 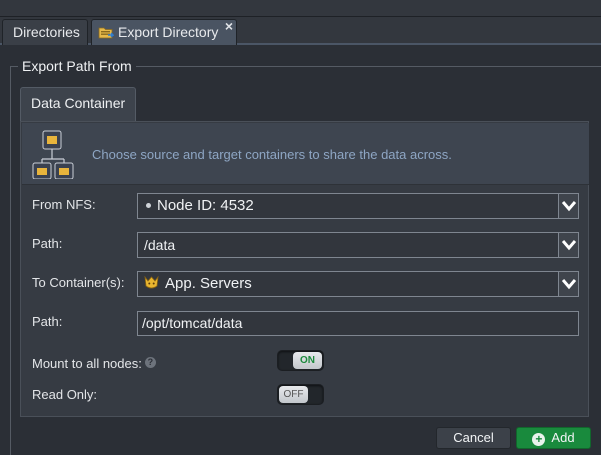 I want to click on to-containers-select: App. Servers, so click(x=358, y=284).